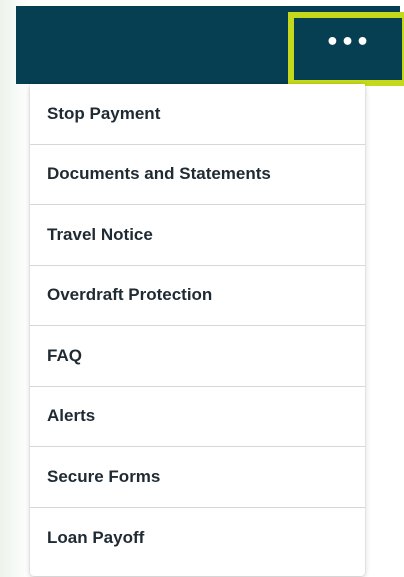 This screenshot has width=404, height=577. I want to click on more-horizontal-icon: •••, so click(348, 42).